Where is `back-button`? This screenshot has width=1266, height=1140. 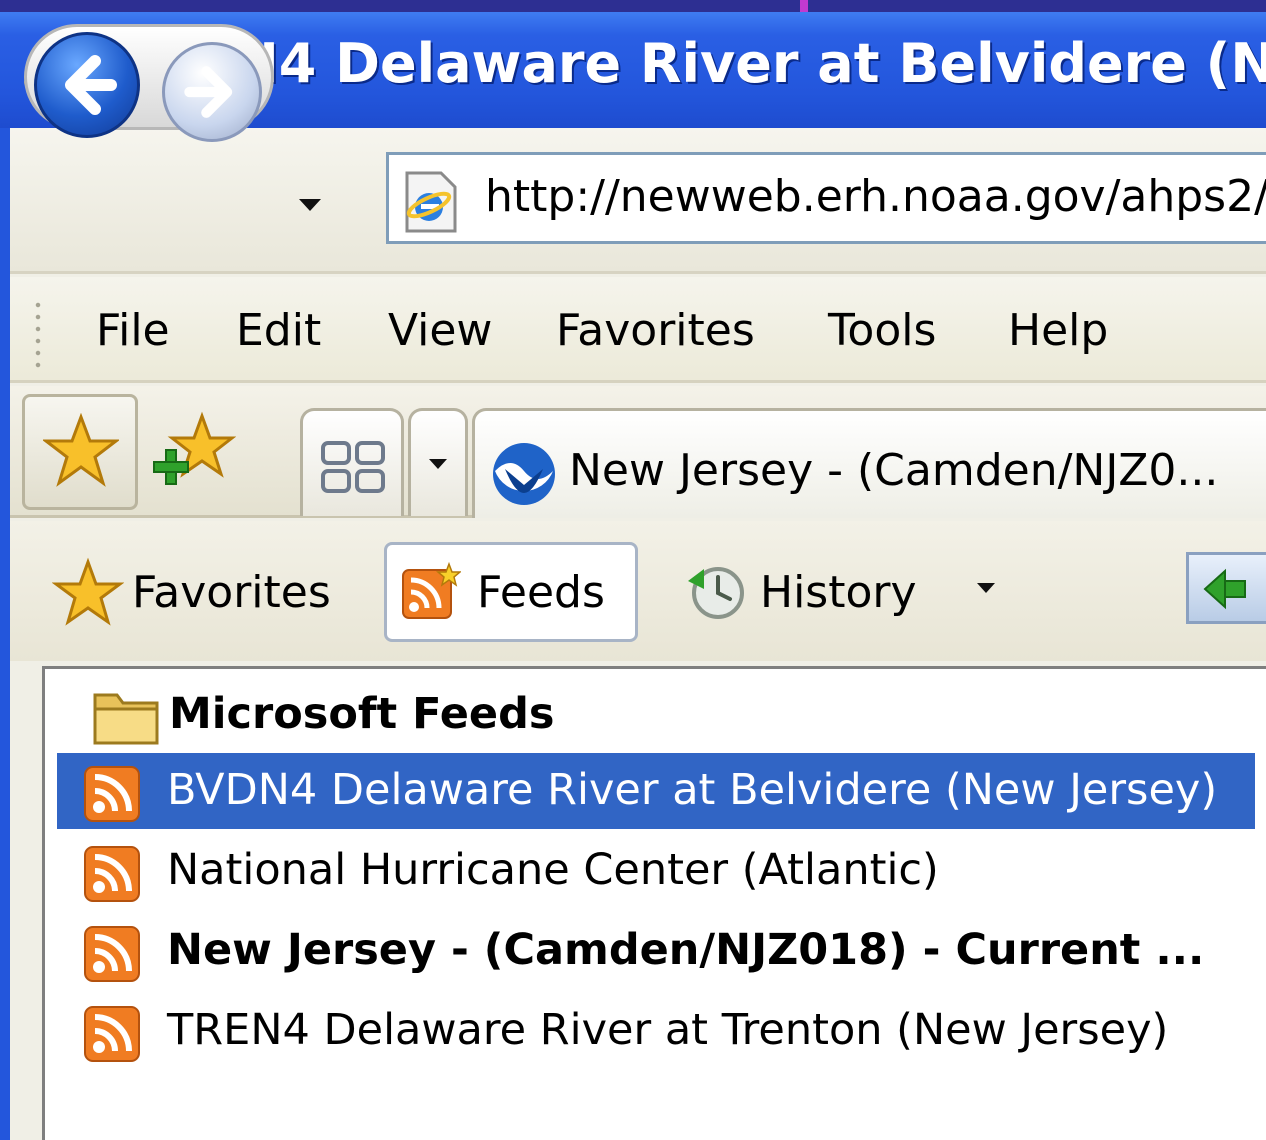 back-button is located at coordinates (87, 85).